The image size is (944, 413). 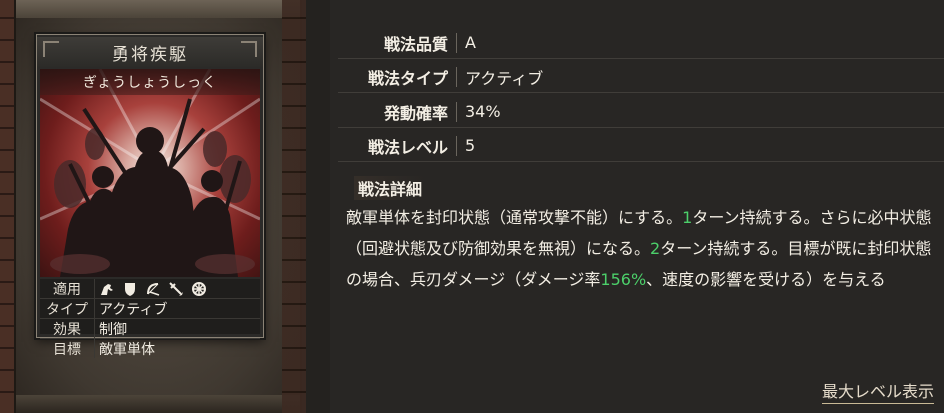 I want to click on bow-icon, so click(x=153, y=289).